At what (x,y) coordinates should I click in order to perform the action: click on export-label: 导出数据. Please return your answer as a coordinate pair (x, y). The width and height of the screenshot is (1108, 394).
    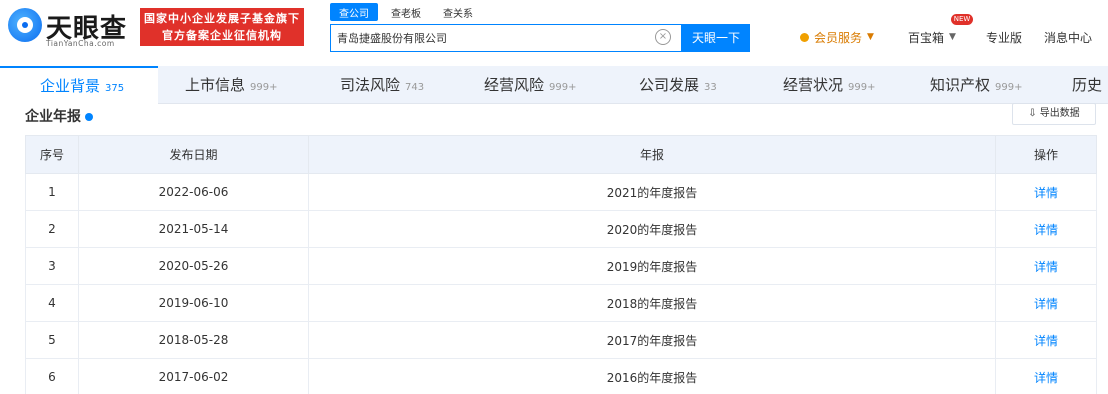
    Looking at the image, I should click on (1059, 113).